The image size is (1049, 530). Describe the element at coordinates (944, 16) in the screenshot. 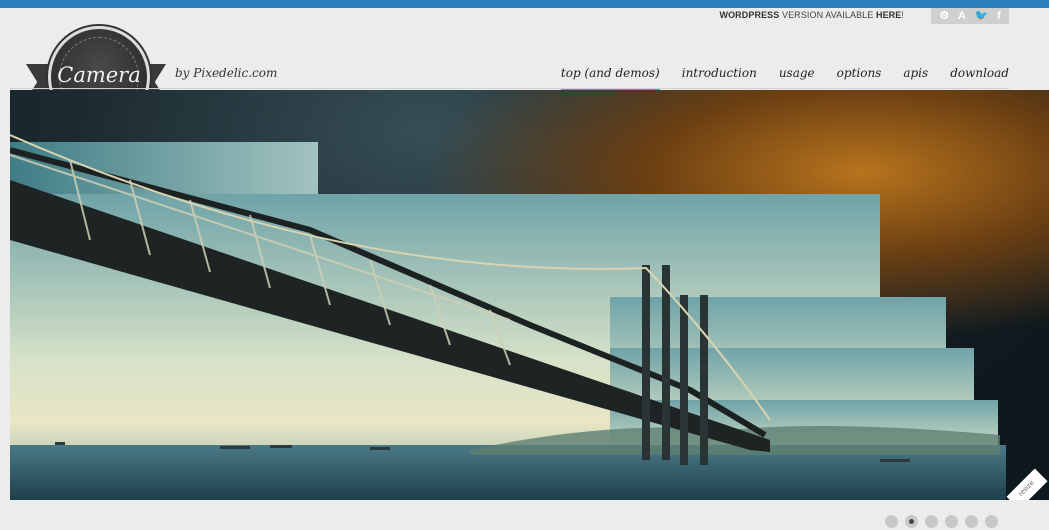

I see `dribbble-icon: ⚙` at that location.